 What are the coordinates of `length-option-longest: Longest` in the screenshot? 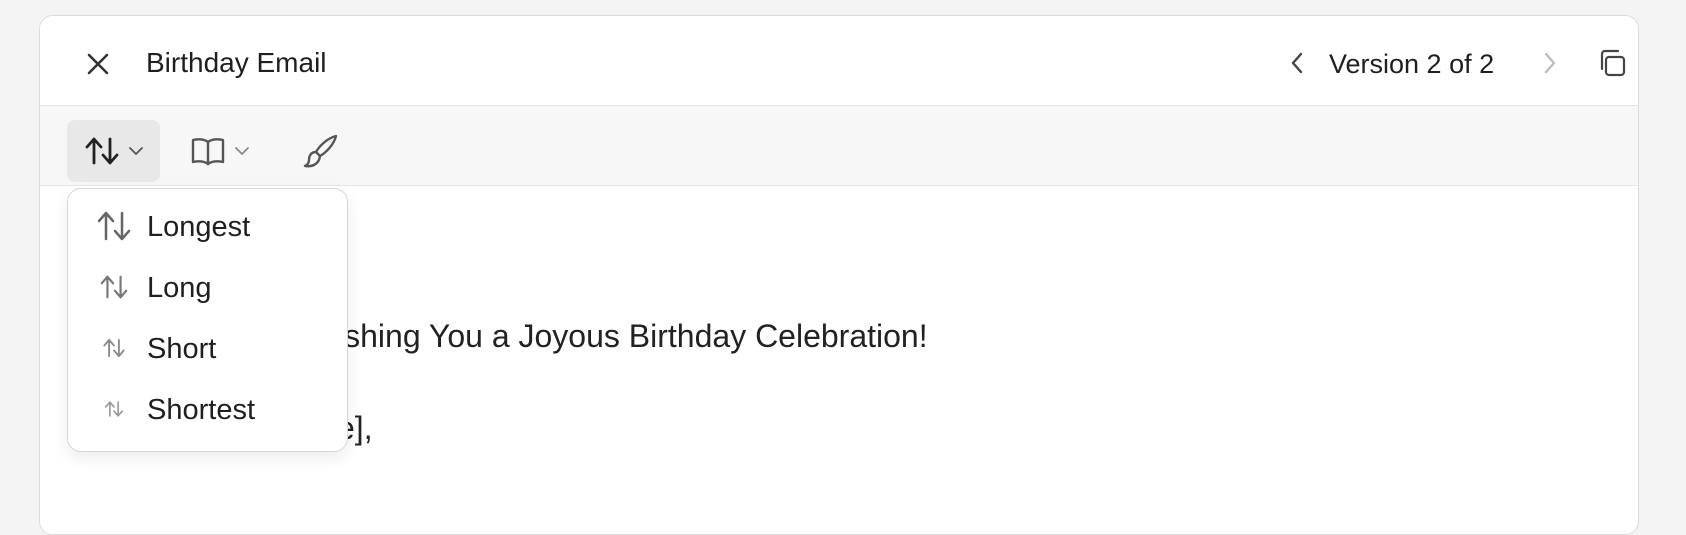 It's located at (207, 226).